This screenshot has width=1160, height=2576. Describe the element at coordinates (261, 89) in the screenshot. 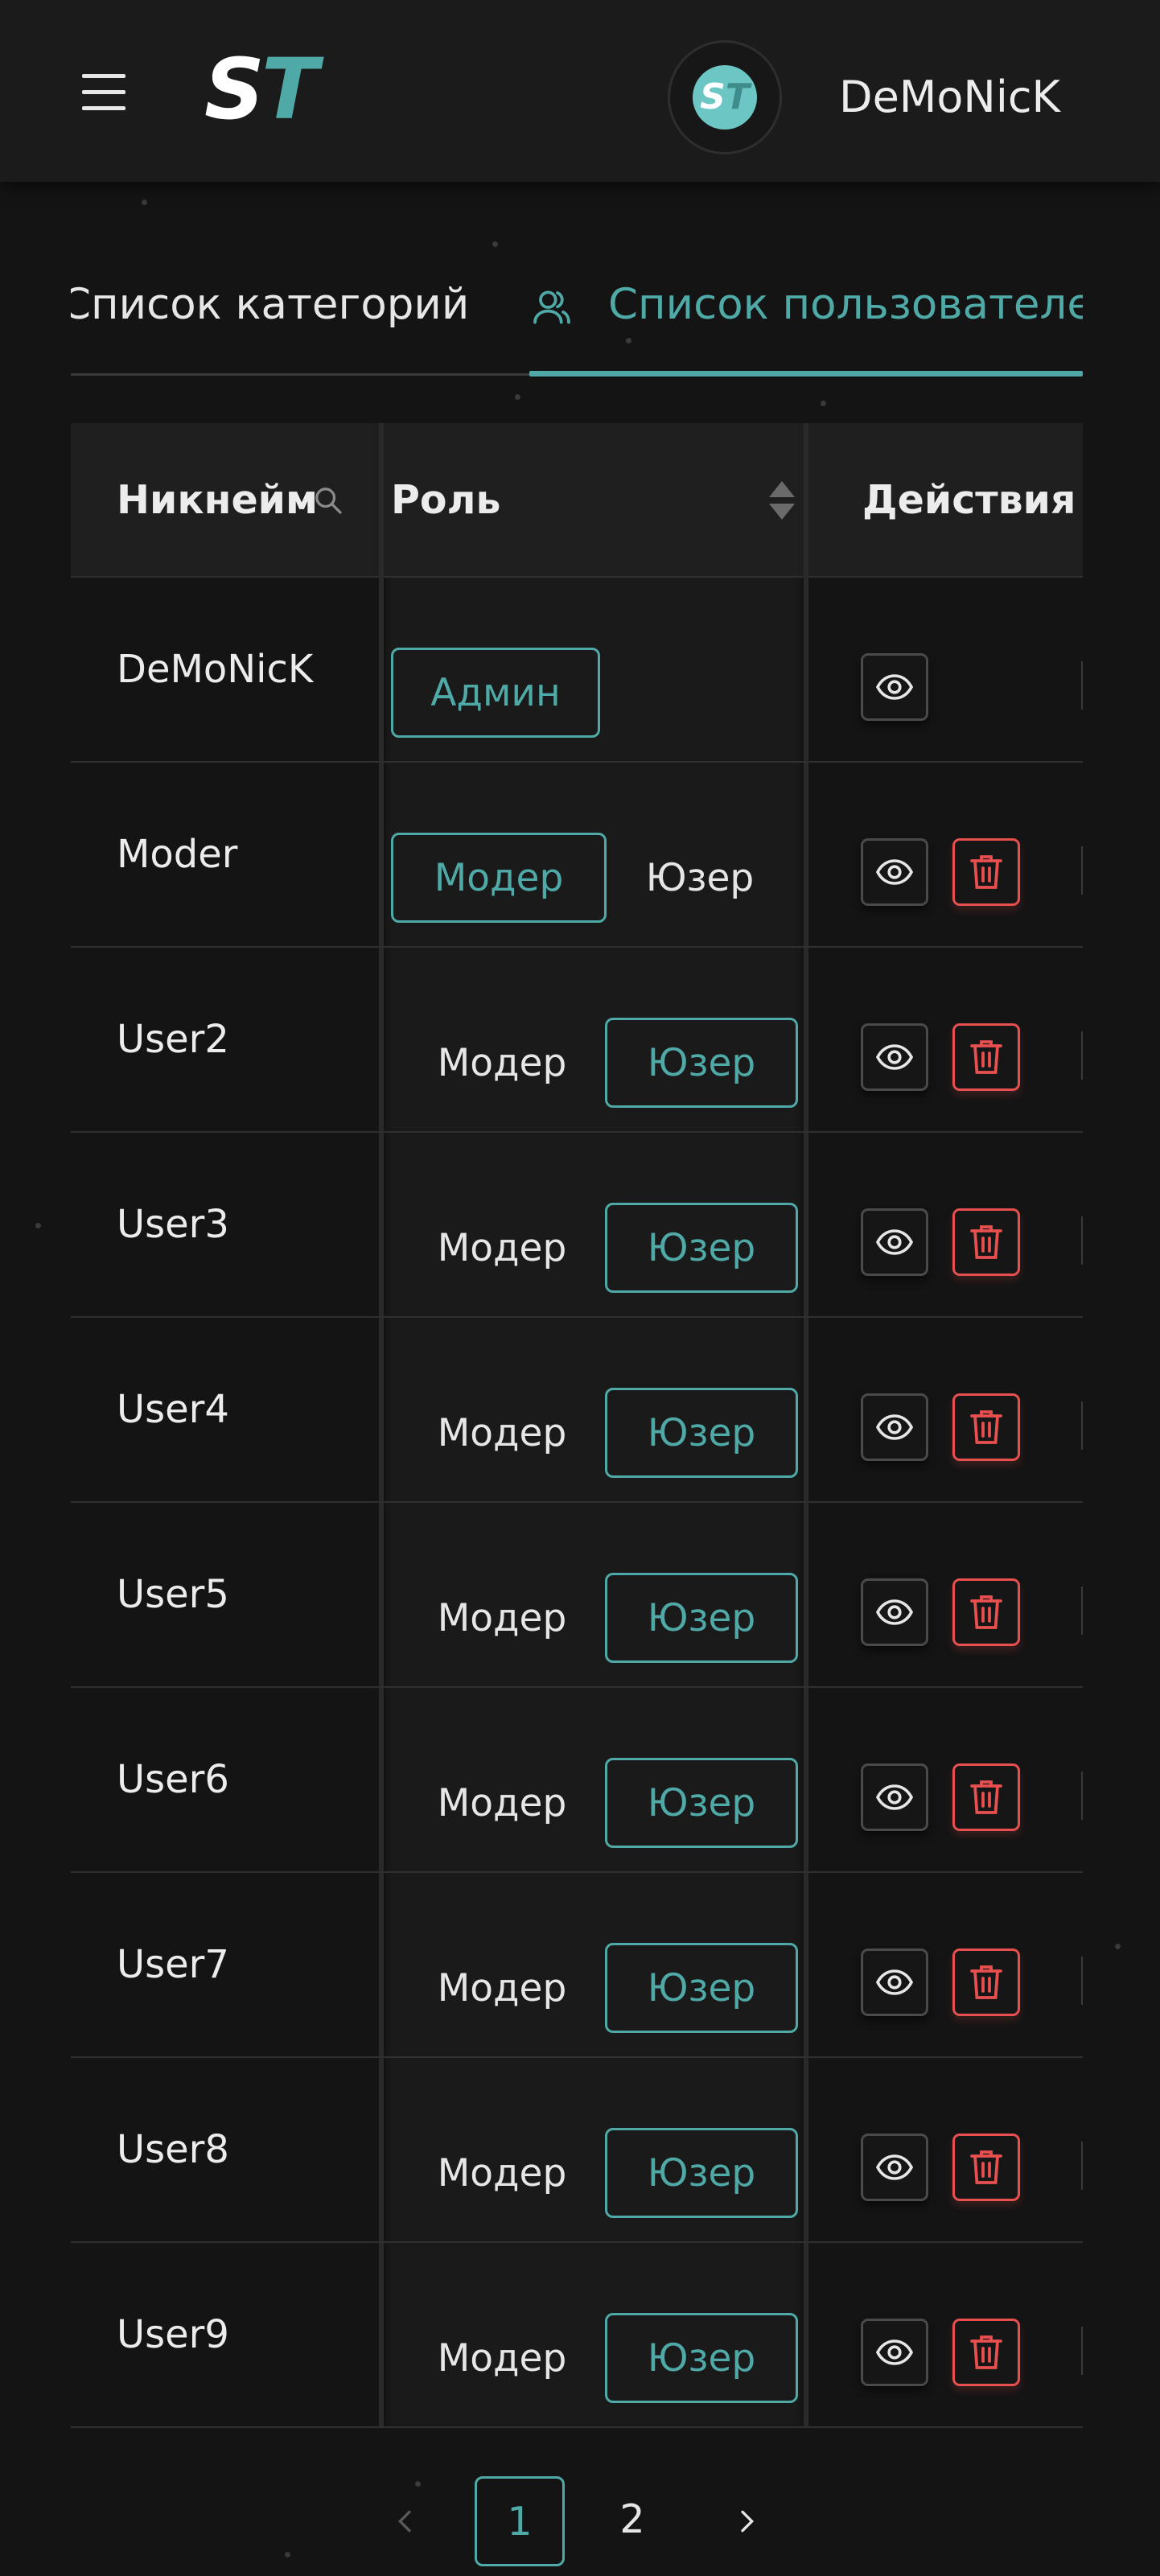

I see `app-logo: ST` at that location.